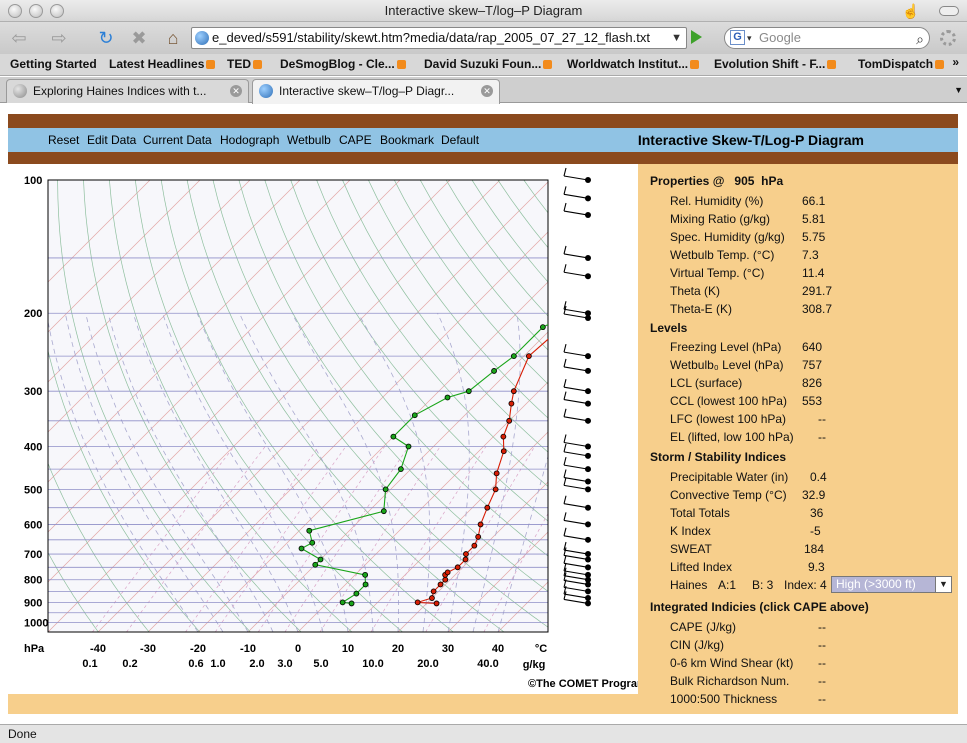 The width and height of the screenshot is (967, 743). Describe the element at coordinates (111, 140) in the screenshot. I see `menu-edit-data: Edit Data` at that location.